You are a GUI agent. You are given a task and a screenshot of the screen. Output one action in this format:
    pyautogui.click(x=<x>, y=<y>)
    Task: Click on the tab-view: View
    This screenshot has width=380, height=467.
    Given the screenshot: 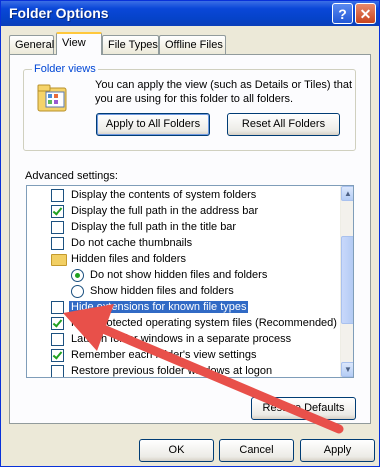 What is the action you would take?
    pyautogui.click(x=79, y=43)
    